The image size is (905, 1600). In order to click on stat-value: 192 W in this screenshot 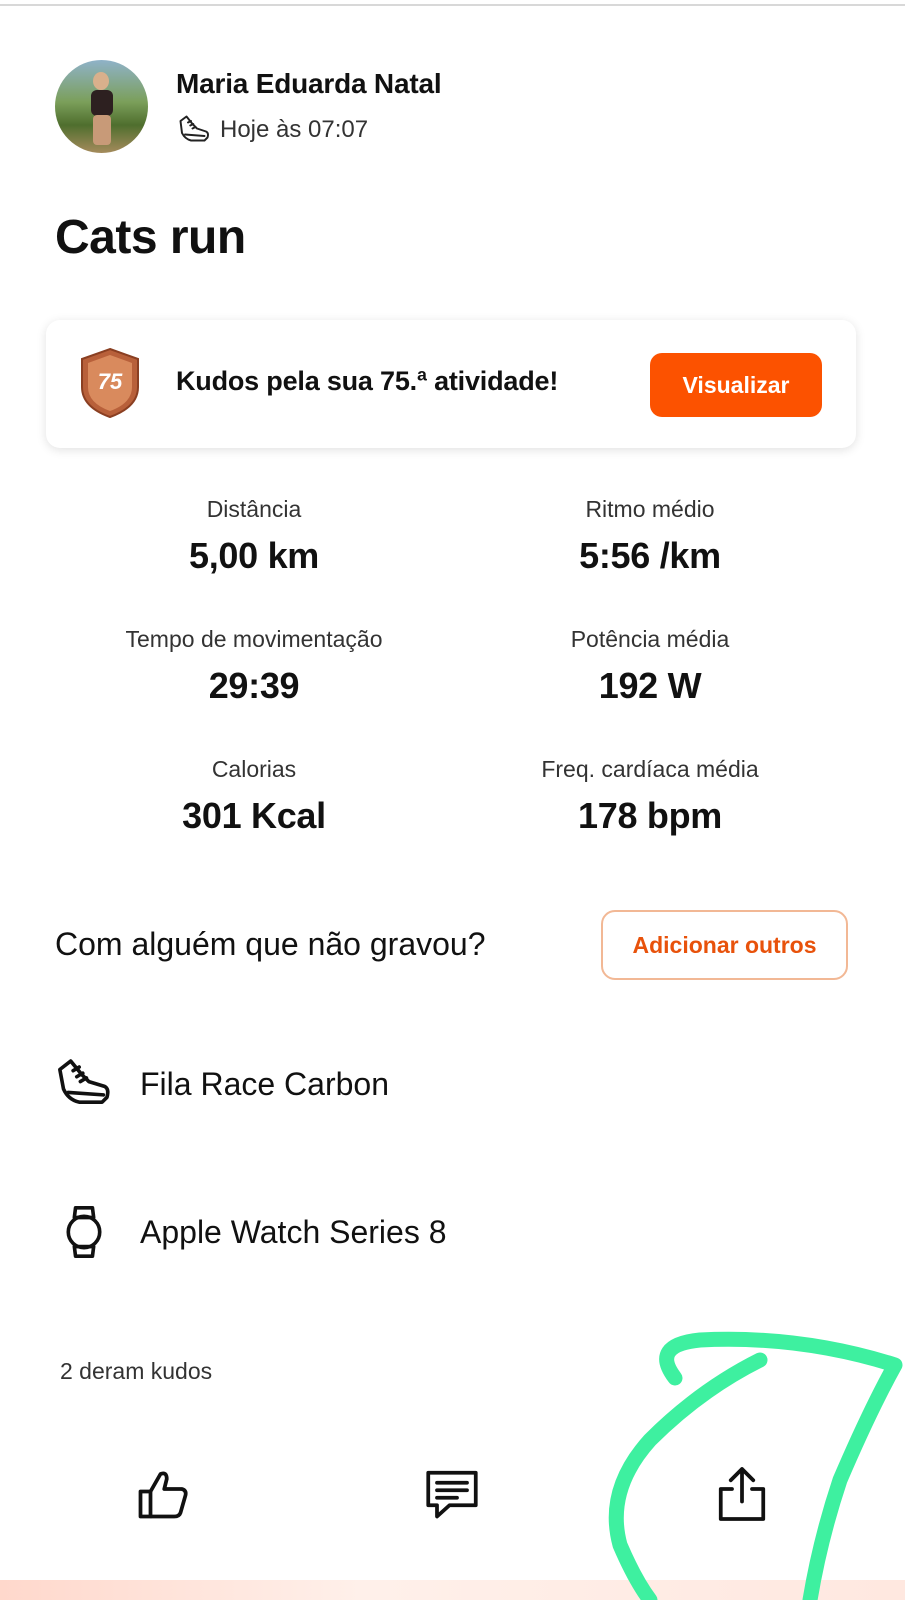, I will do `click(650, 685)`.